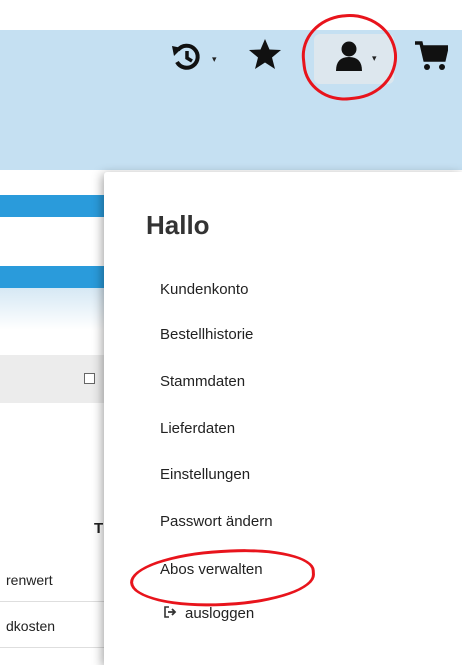 The width and height of the screenshot is (462, 665). Describe the element at coordinates (55, 243) in the screenshot. I see `background-search-field` at that location.